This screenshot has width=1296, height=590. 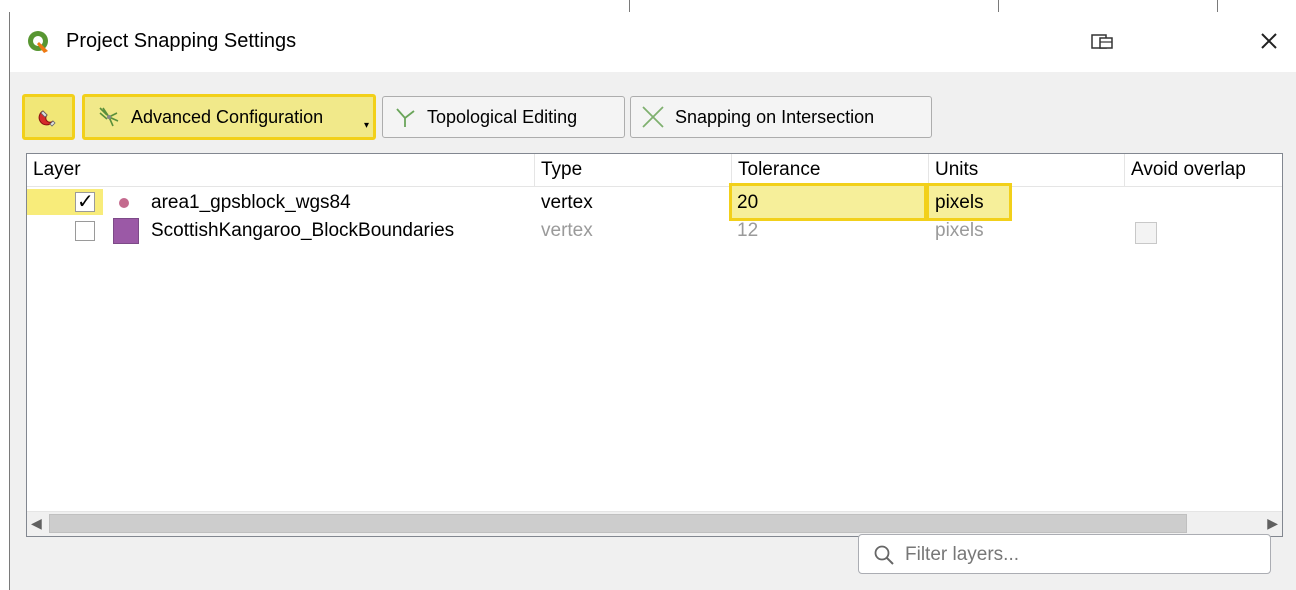 I want to click on scroll-right-icon: ▶, so click(x=1272, y=523).